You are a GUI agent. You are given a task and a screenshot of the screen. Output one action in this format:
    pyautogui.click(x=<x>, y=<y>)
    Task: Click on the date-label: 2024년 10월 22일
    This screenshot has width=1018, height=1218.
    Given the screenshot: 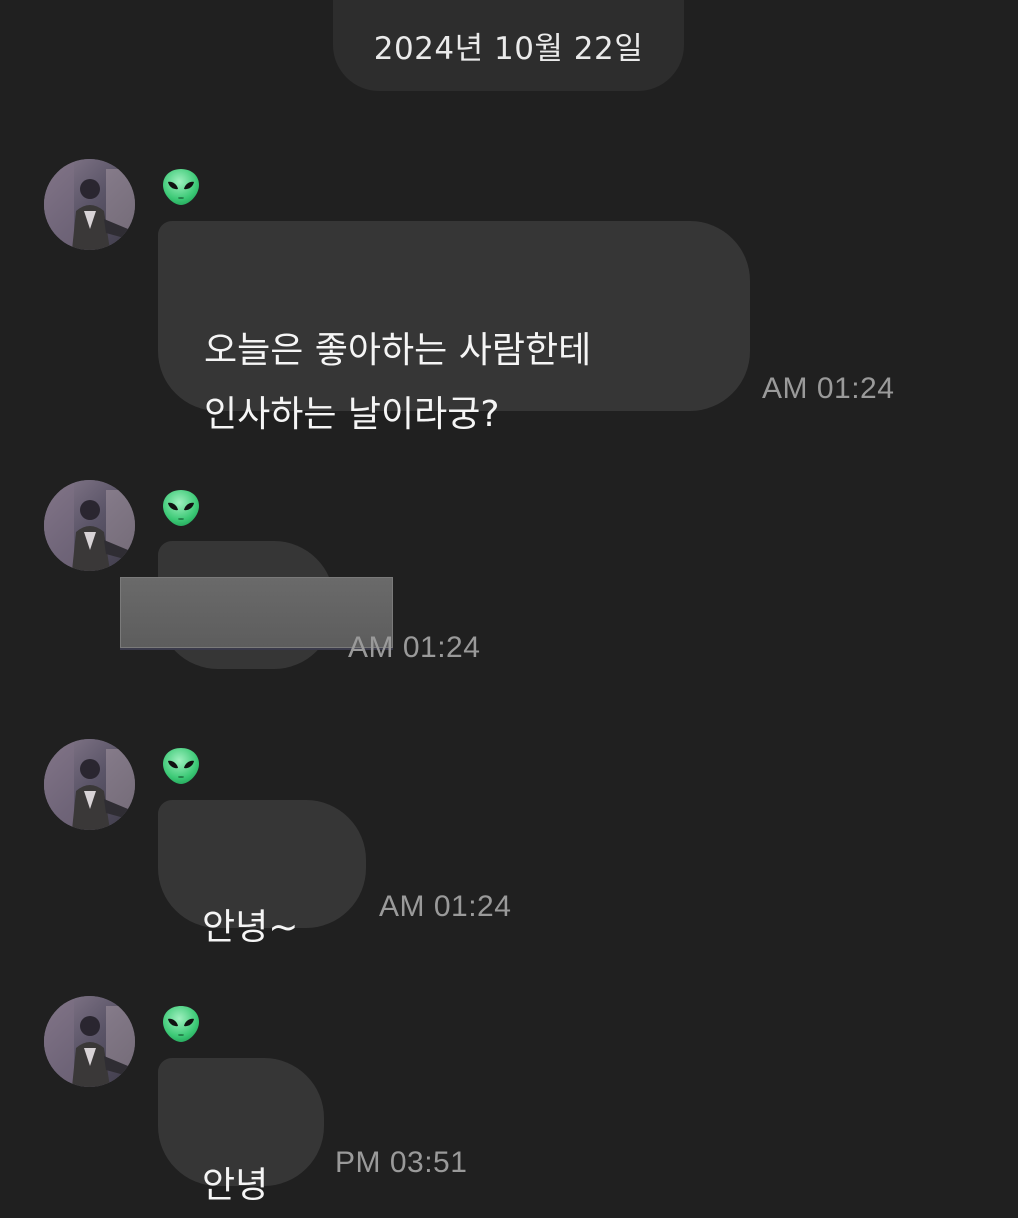 What is the action you would take?
    pyautogui.click(x=508, y=49)
    